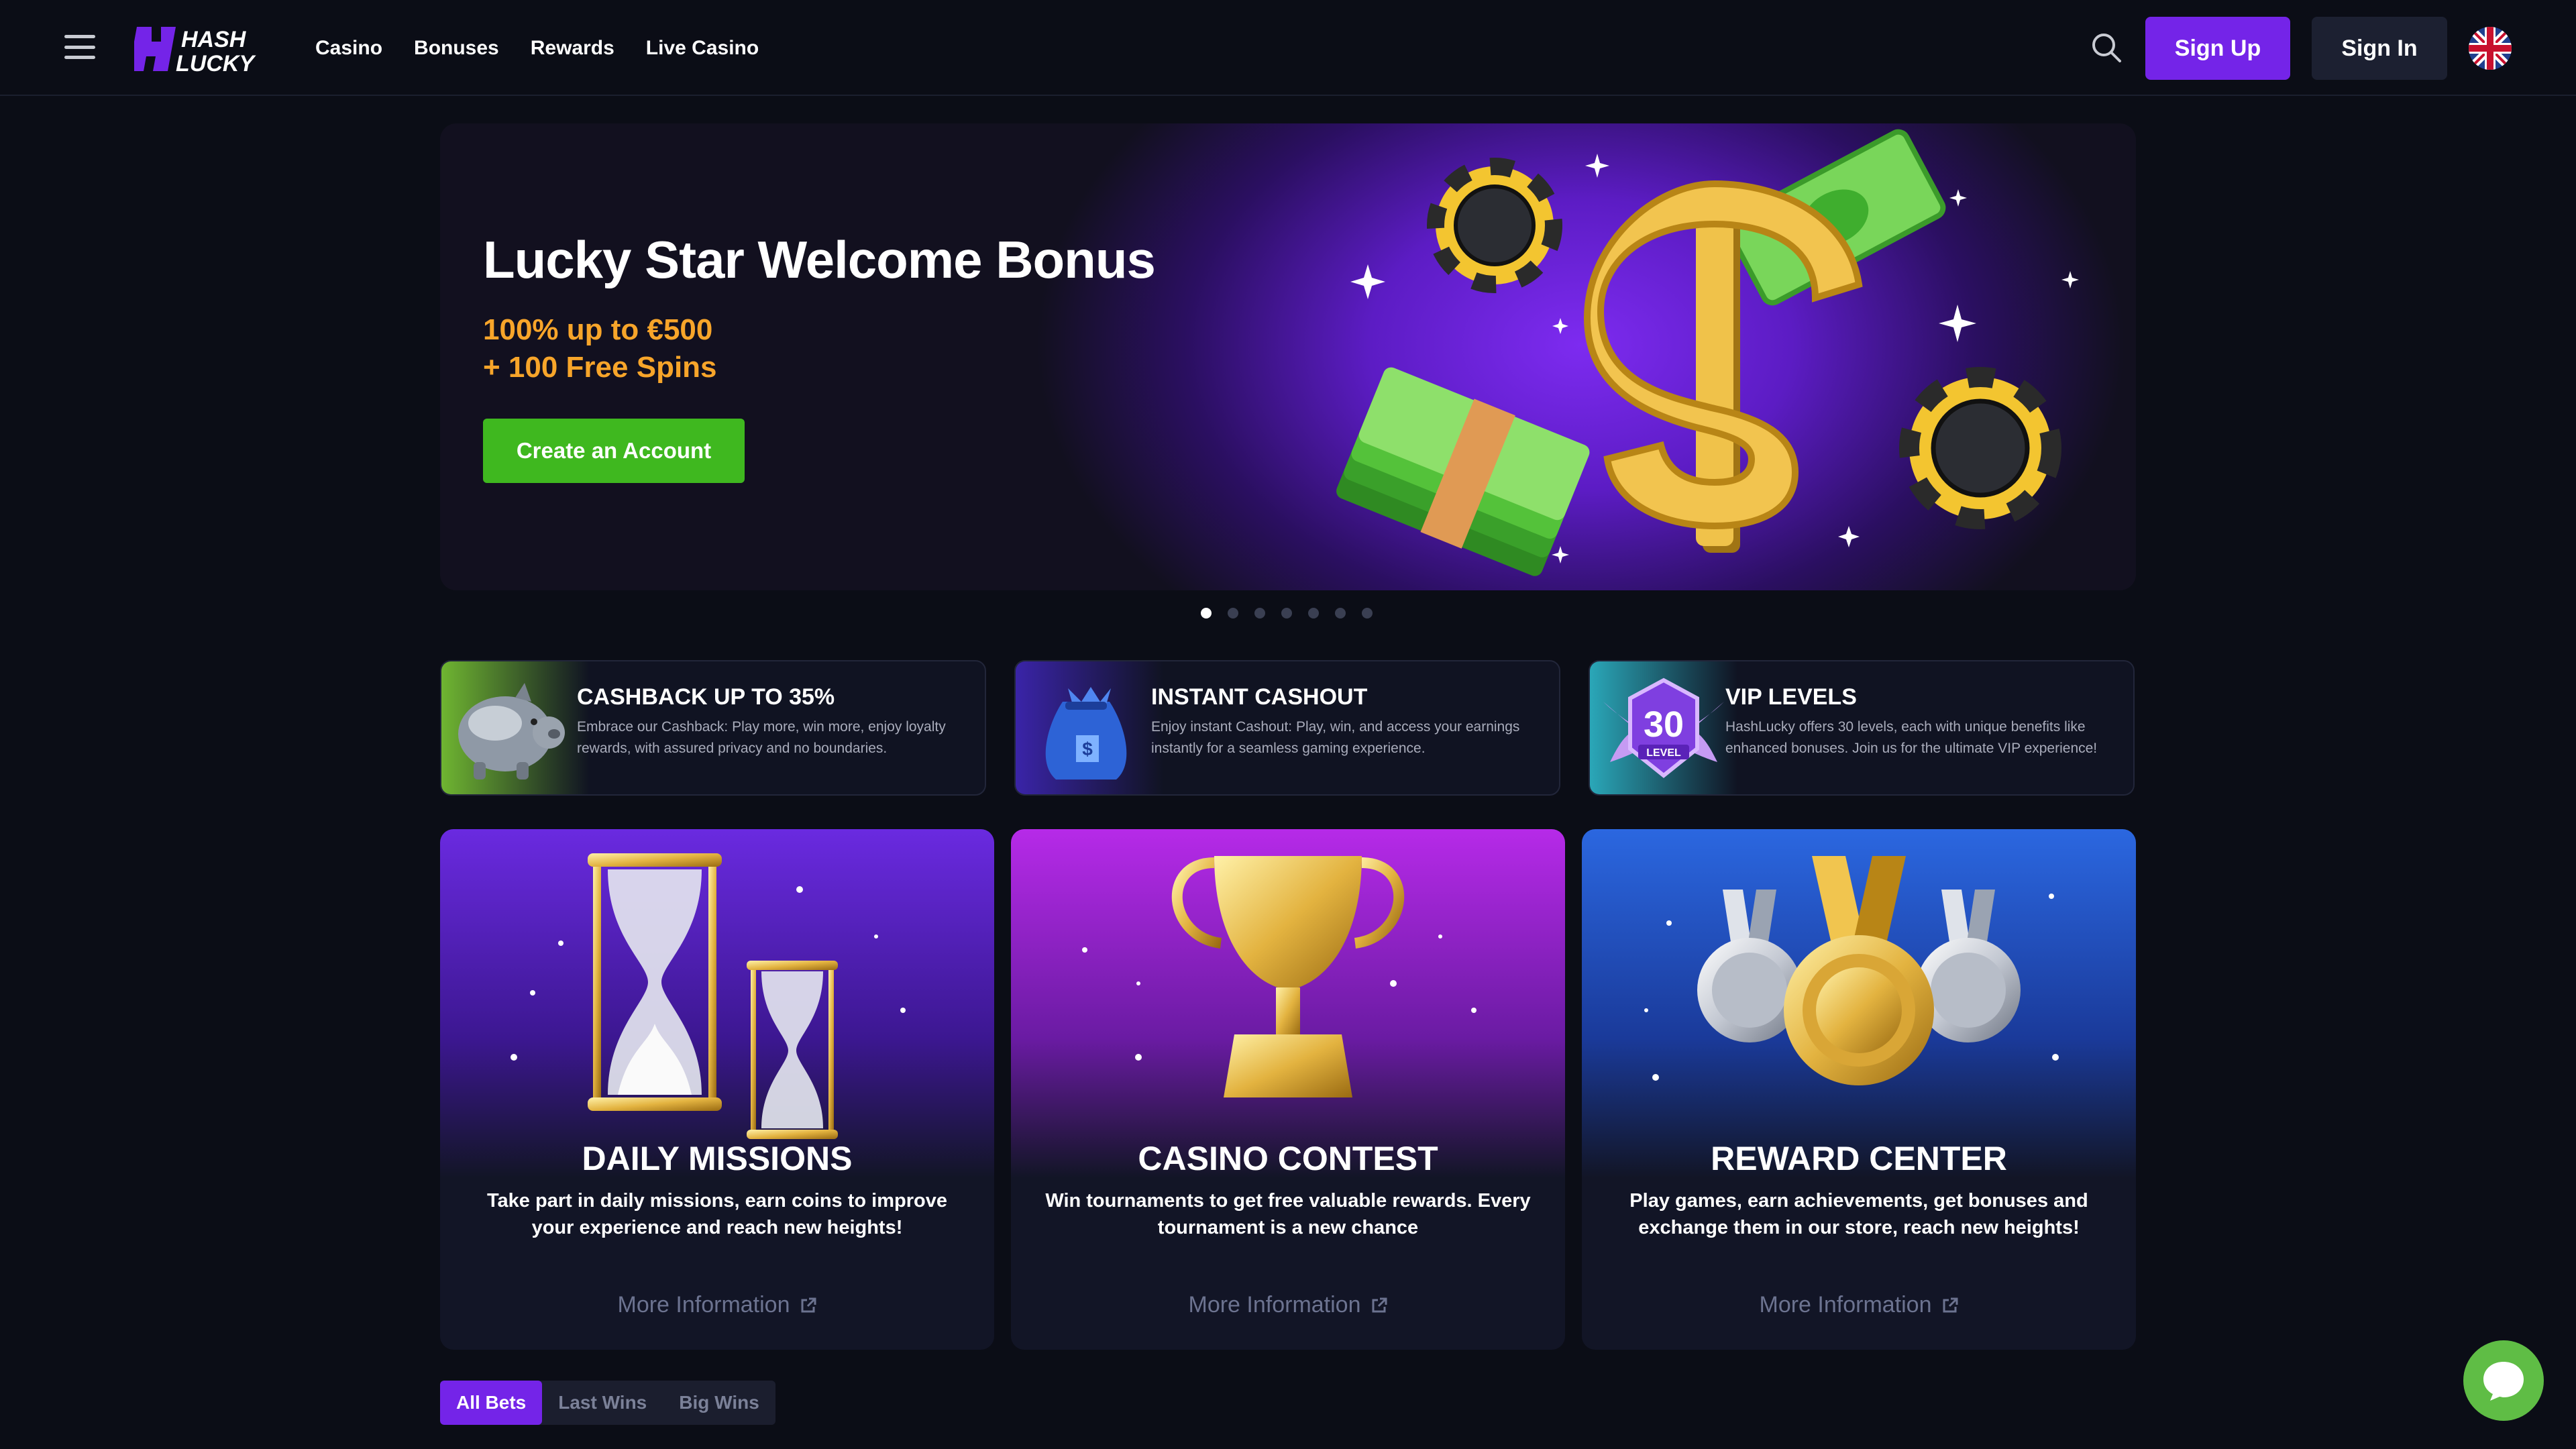  What do you see at coordinates (572, 48) in the screenshot?
I see `nav-rewards: Rewards` at bounding box center [572, 48].